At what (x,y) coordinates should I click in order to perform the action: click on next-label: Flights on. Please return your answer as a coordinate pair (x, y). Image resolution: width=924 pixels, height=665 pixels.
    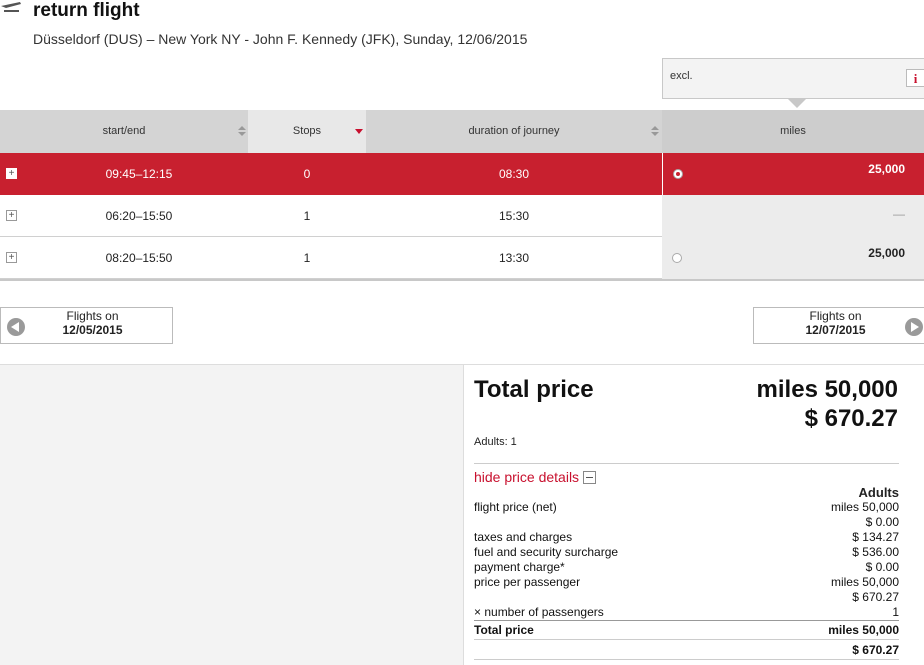
    Looking at the image, I should click on (835, 316).